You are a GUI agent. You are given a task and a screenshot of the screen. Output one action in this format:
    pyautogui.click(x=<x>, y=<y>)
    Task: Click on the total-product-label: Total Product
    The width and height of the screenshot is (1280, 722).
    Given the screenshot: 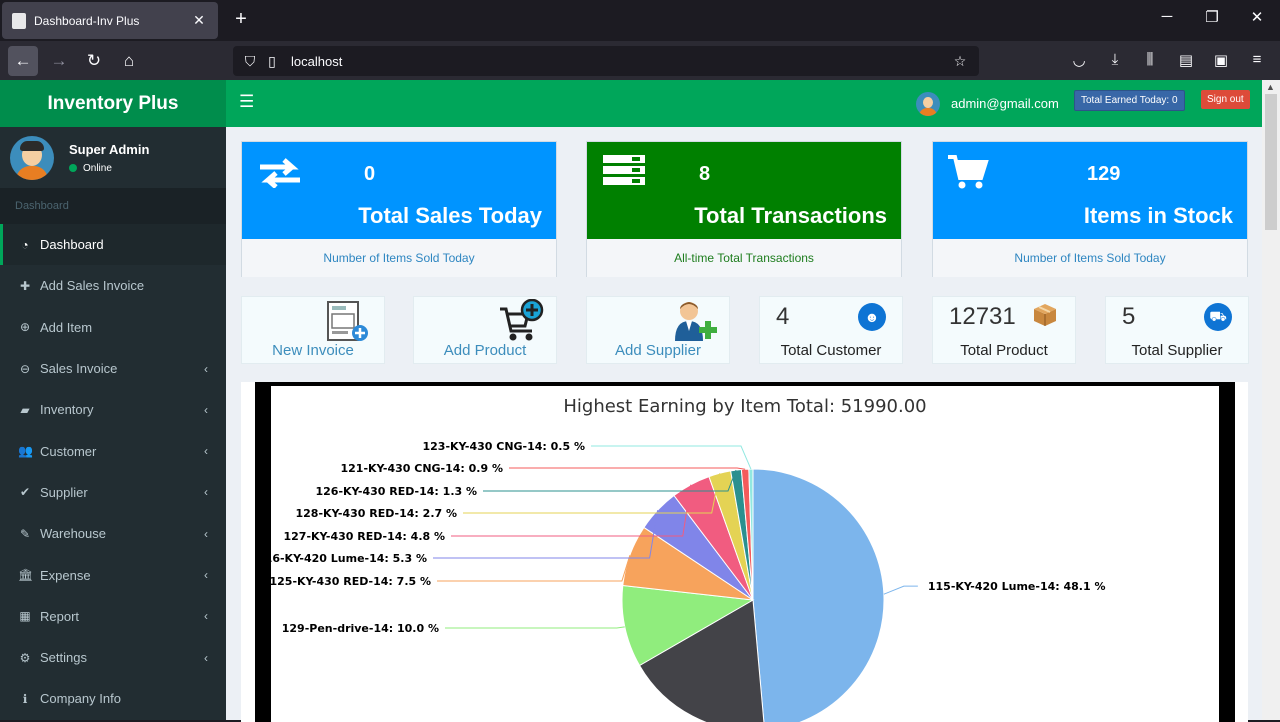 What is the action you would take?
    pyautogui.click(x=1004, y=350)
    